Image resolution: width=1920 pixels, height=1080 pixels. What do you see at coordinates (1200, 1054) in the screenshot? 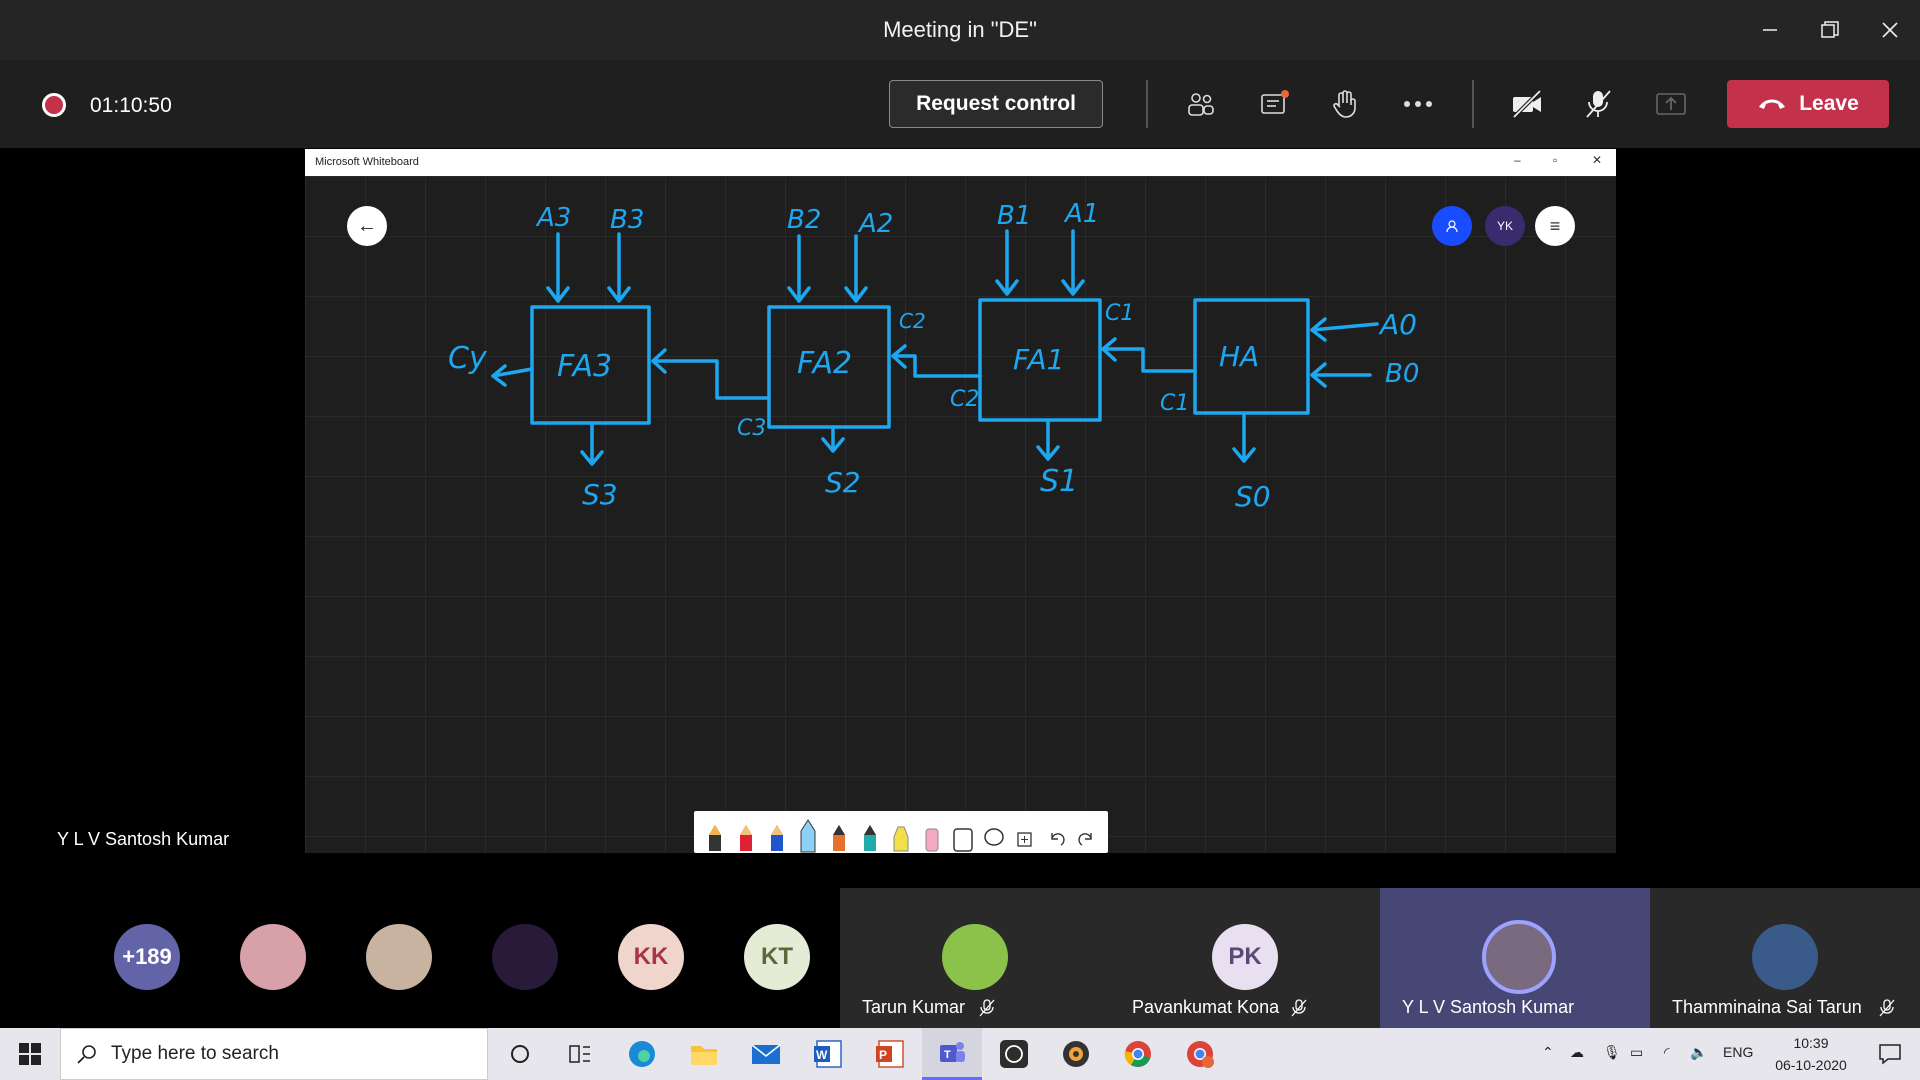
I see `chrome-profile-app` at bounding box center [1200, 1054].